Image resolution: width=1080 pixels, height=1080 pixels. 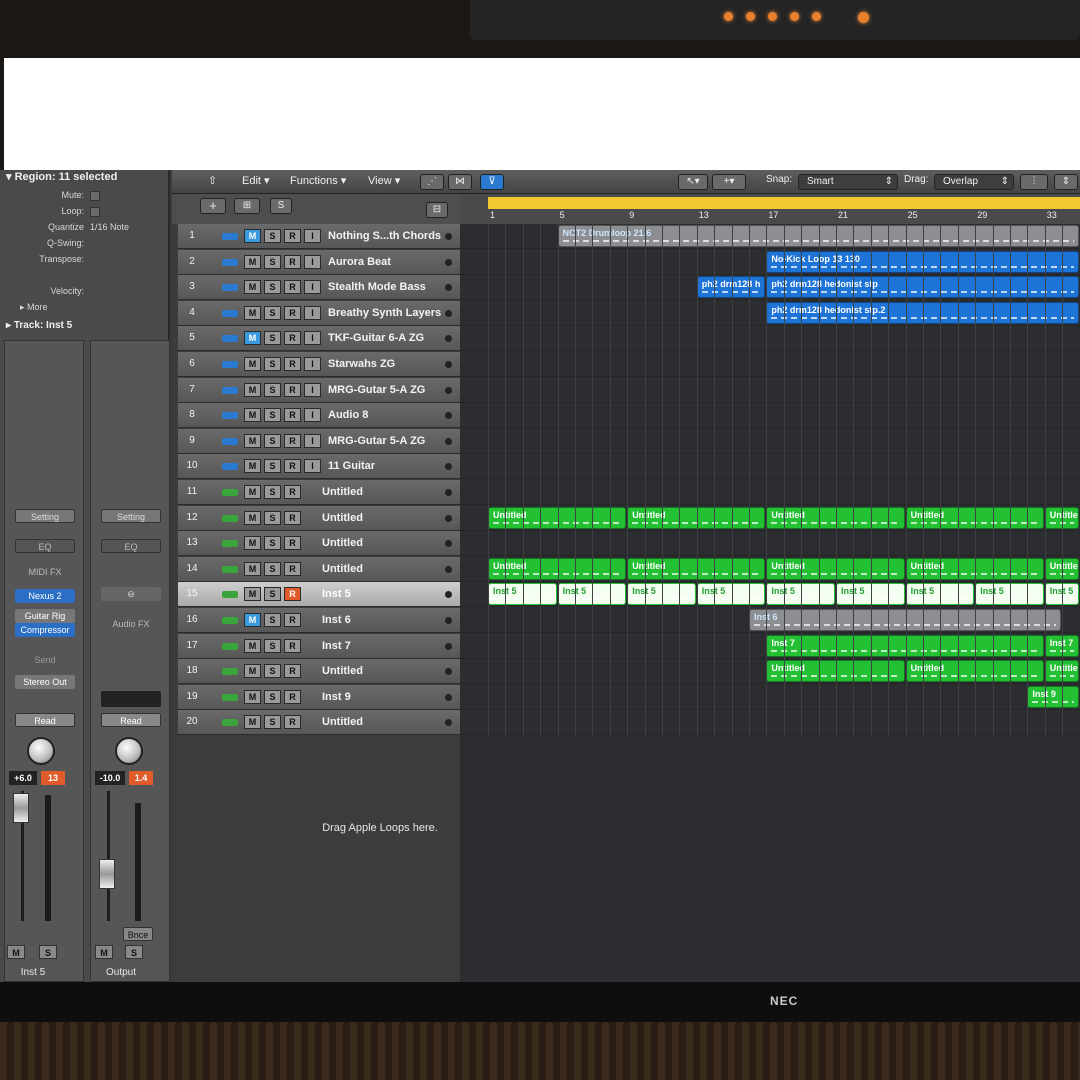 What do you see at coordinates (45, 572) in the screenshot?
I see `midi-fx-slot: MIDI FX` at bounding box center [45, 572].